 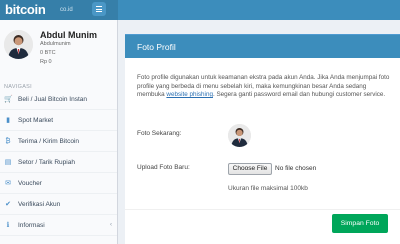 What do you see at coordinates (55, 44) in the screenshot?
I see `user-username: Abdulmunim` at bounding box center [55, 44].